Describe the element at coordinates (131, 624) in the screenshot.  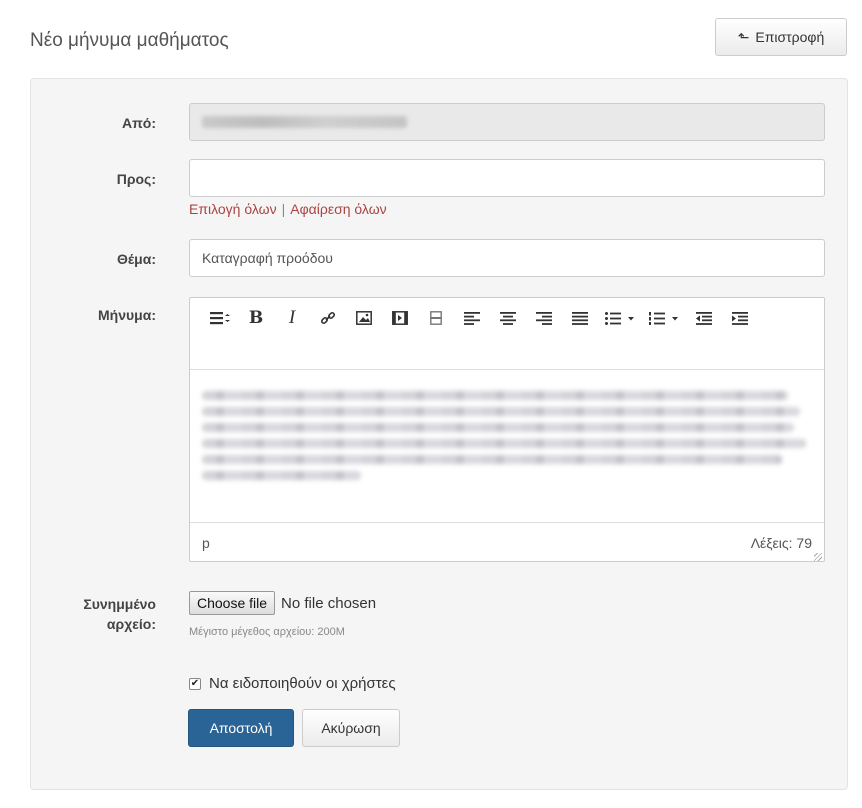
I see `attachment-label-line2: αρχείο:` at that location.